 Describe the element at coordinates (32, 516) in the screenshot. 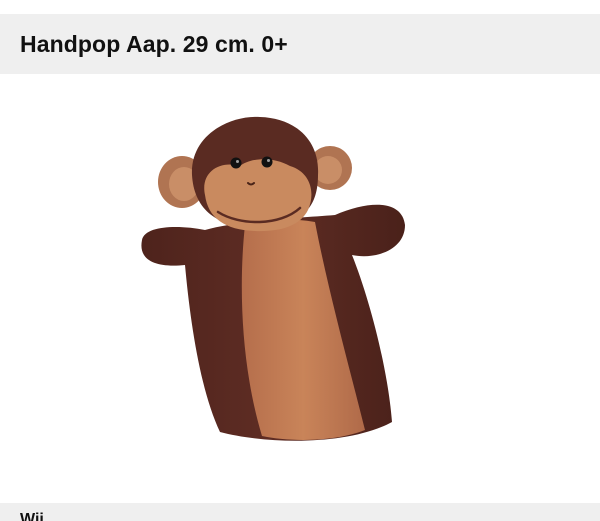

I see `section-heading: Wij` at that location.